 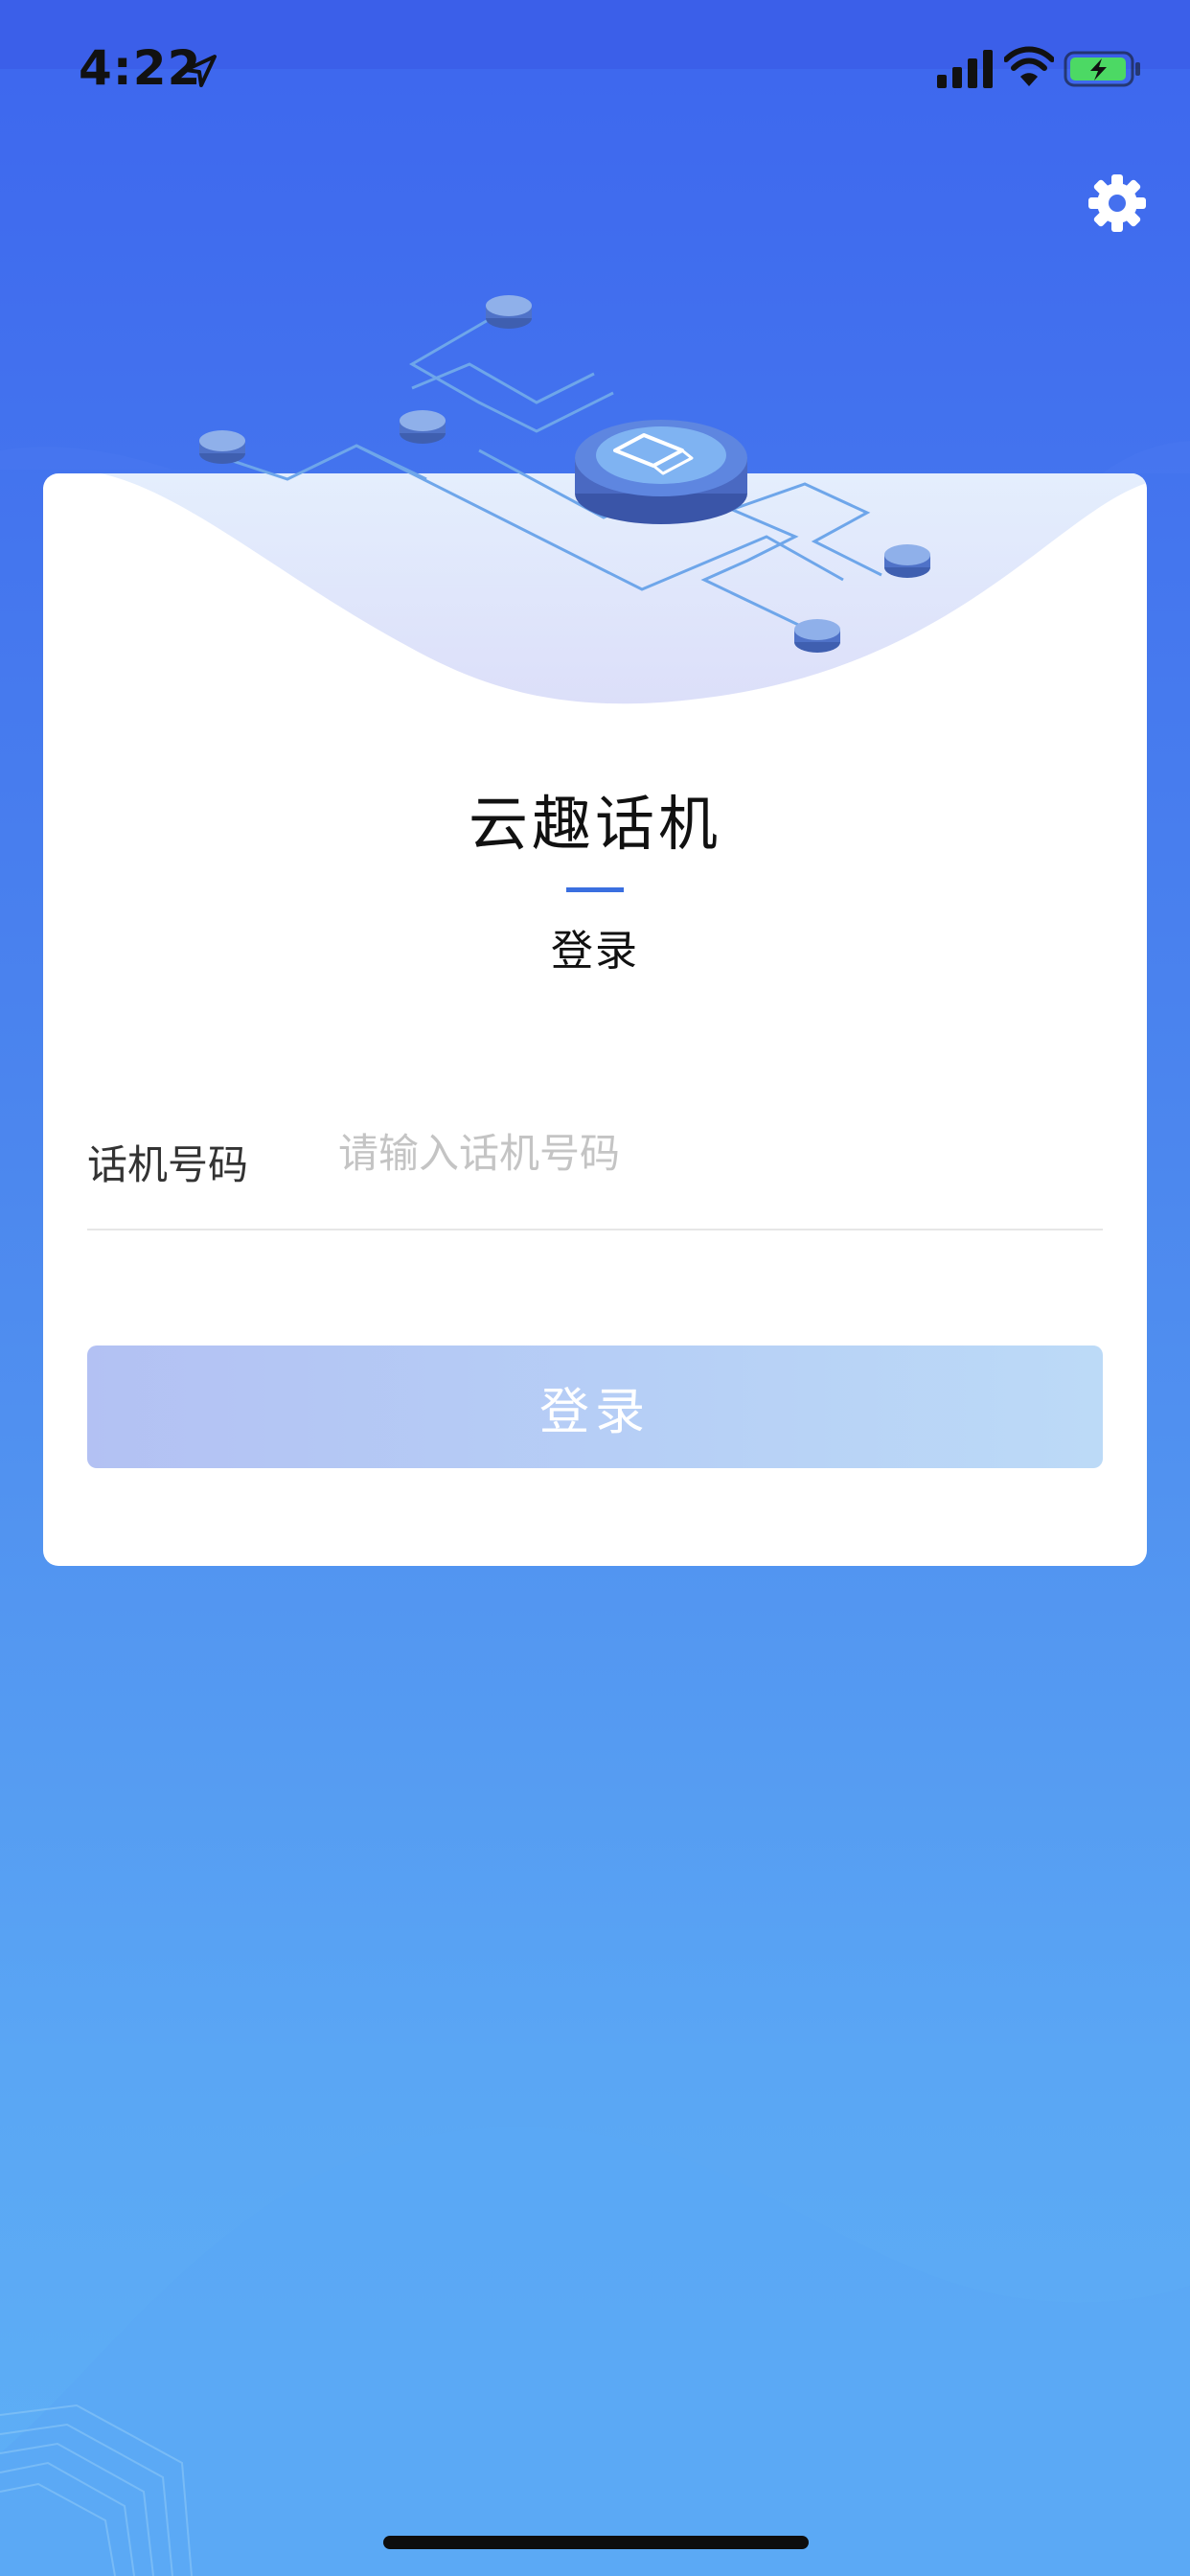 What do you see at coordinates (965, 69) in the screenshot?
I see `cellular-signal-icon` at bounding box center [965, 69].